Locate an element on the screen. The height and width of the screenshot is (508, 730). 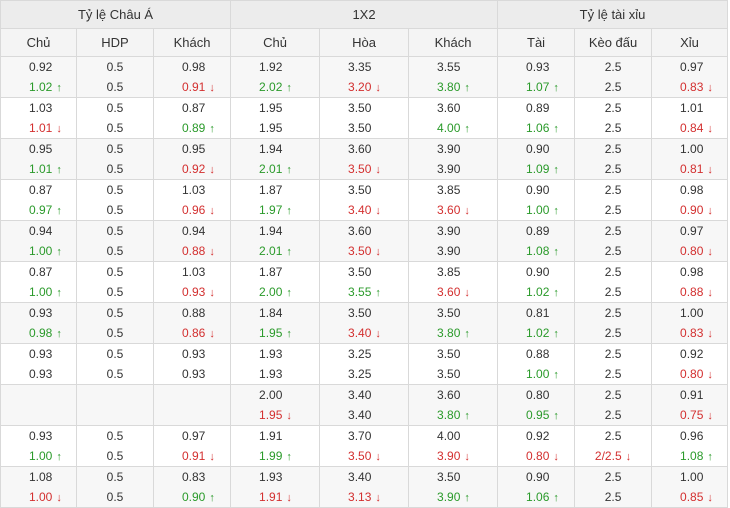
col-asian-home: Chủ is located at coordinates (38, 42).